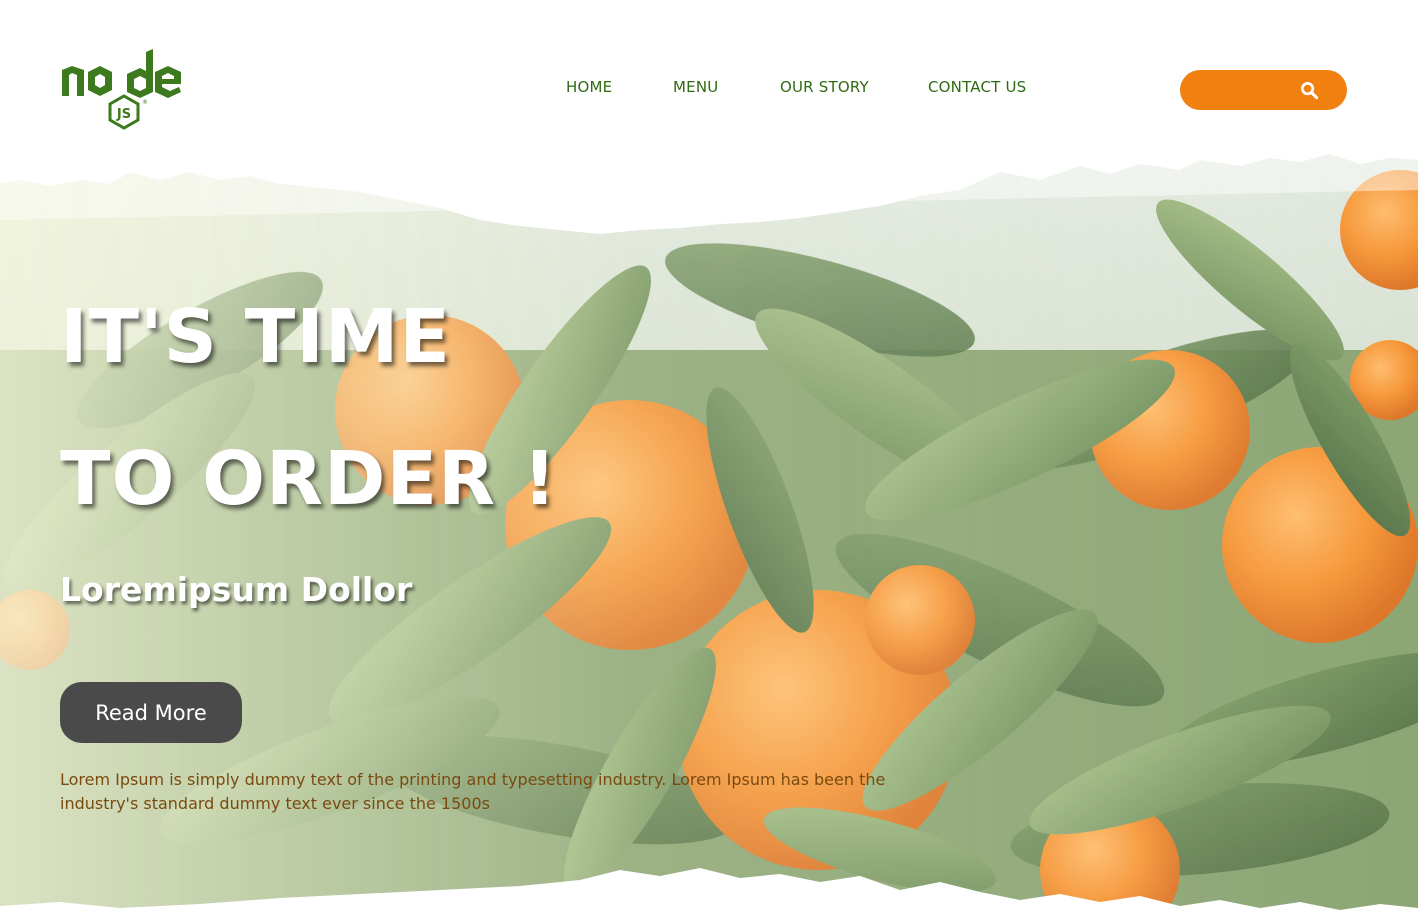 Image resolution: width=1418 pixels, height=914 pixels. Describe the element at coordinates (1263, 90) in the screenshot. I see `search-button` at that location.